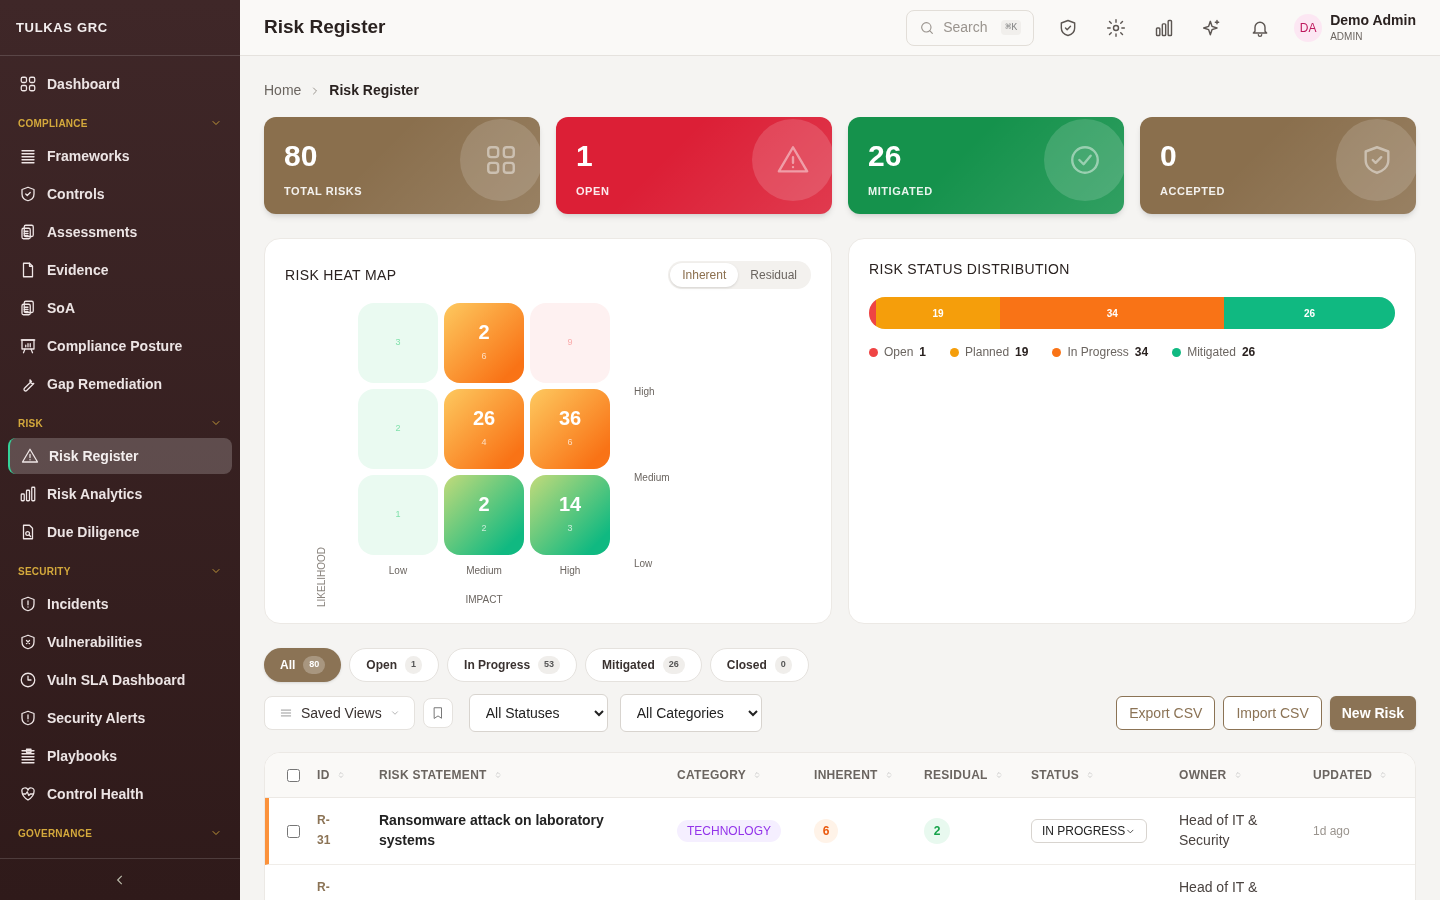 The height and width of the screenshot is (900, 1440). Describe the element at coordinates (484, 418) in the screenshot. I see `cell-count: 26` at that location.